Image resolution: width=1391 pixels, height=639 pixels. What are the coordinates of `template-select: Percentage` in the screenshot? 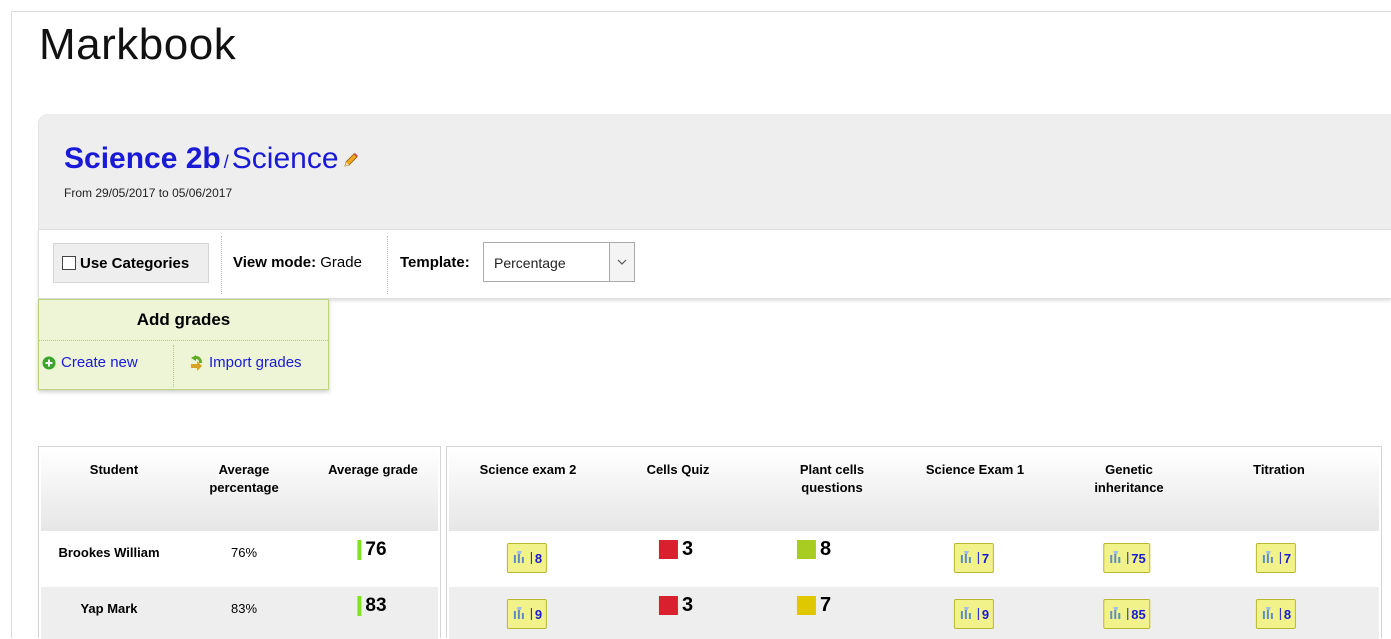 It's located at (559, 262).